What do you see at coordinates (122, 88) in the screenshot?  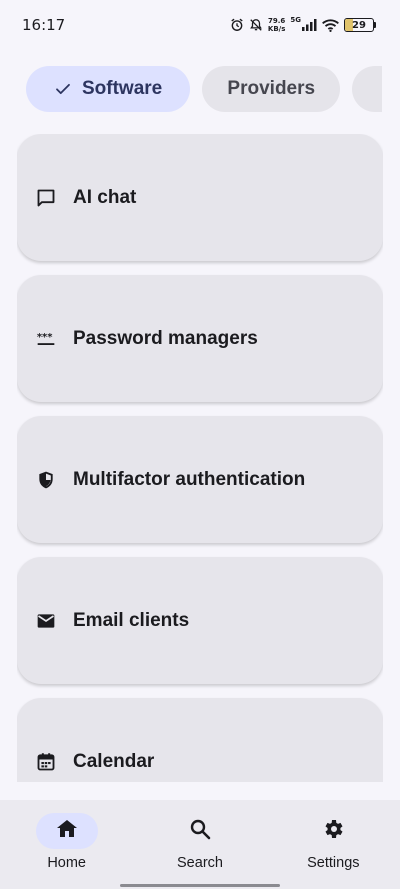 I see `chip-software-label: Software` at bounding box center [122, 88].